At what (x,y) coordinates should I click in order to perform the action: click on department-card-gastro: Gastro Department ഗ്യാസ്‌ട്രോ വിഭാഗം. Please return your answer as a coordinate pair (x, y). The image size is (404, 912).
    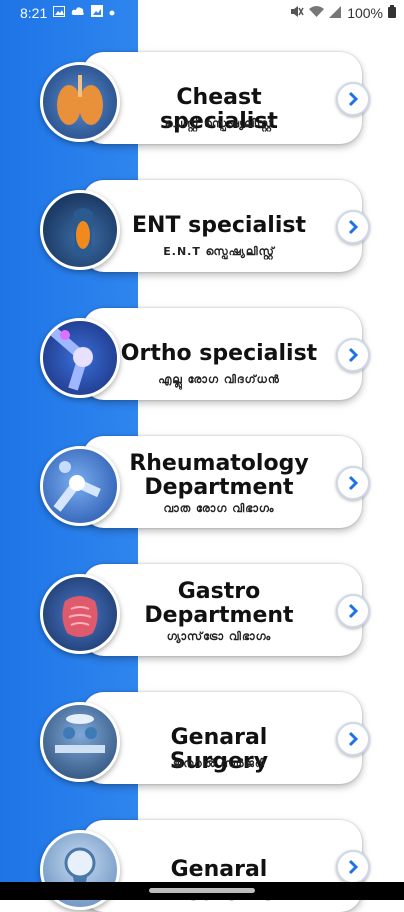
    Looking at the image, I should click on (226, 610).